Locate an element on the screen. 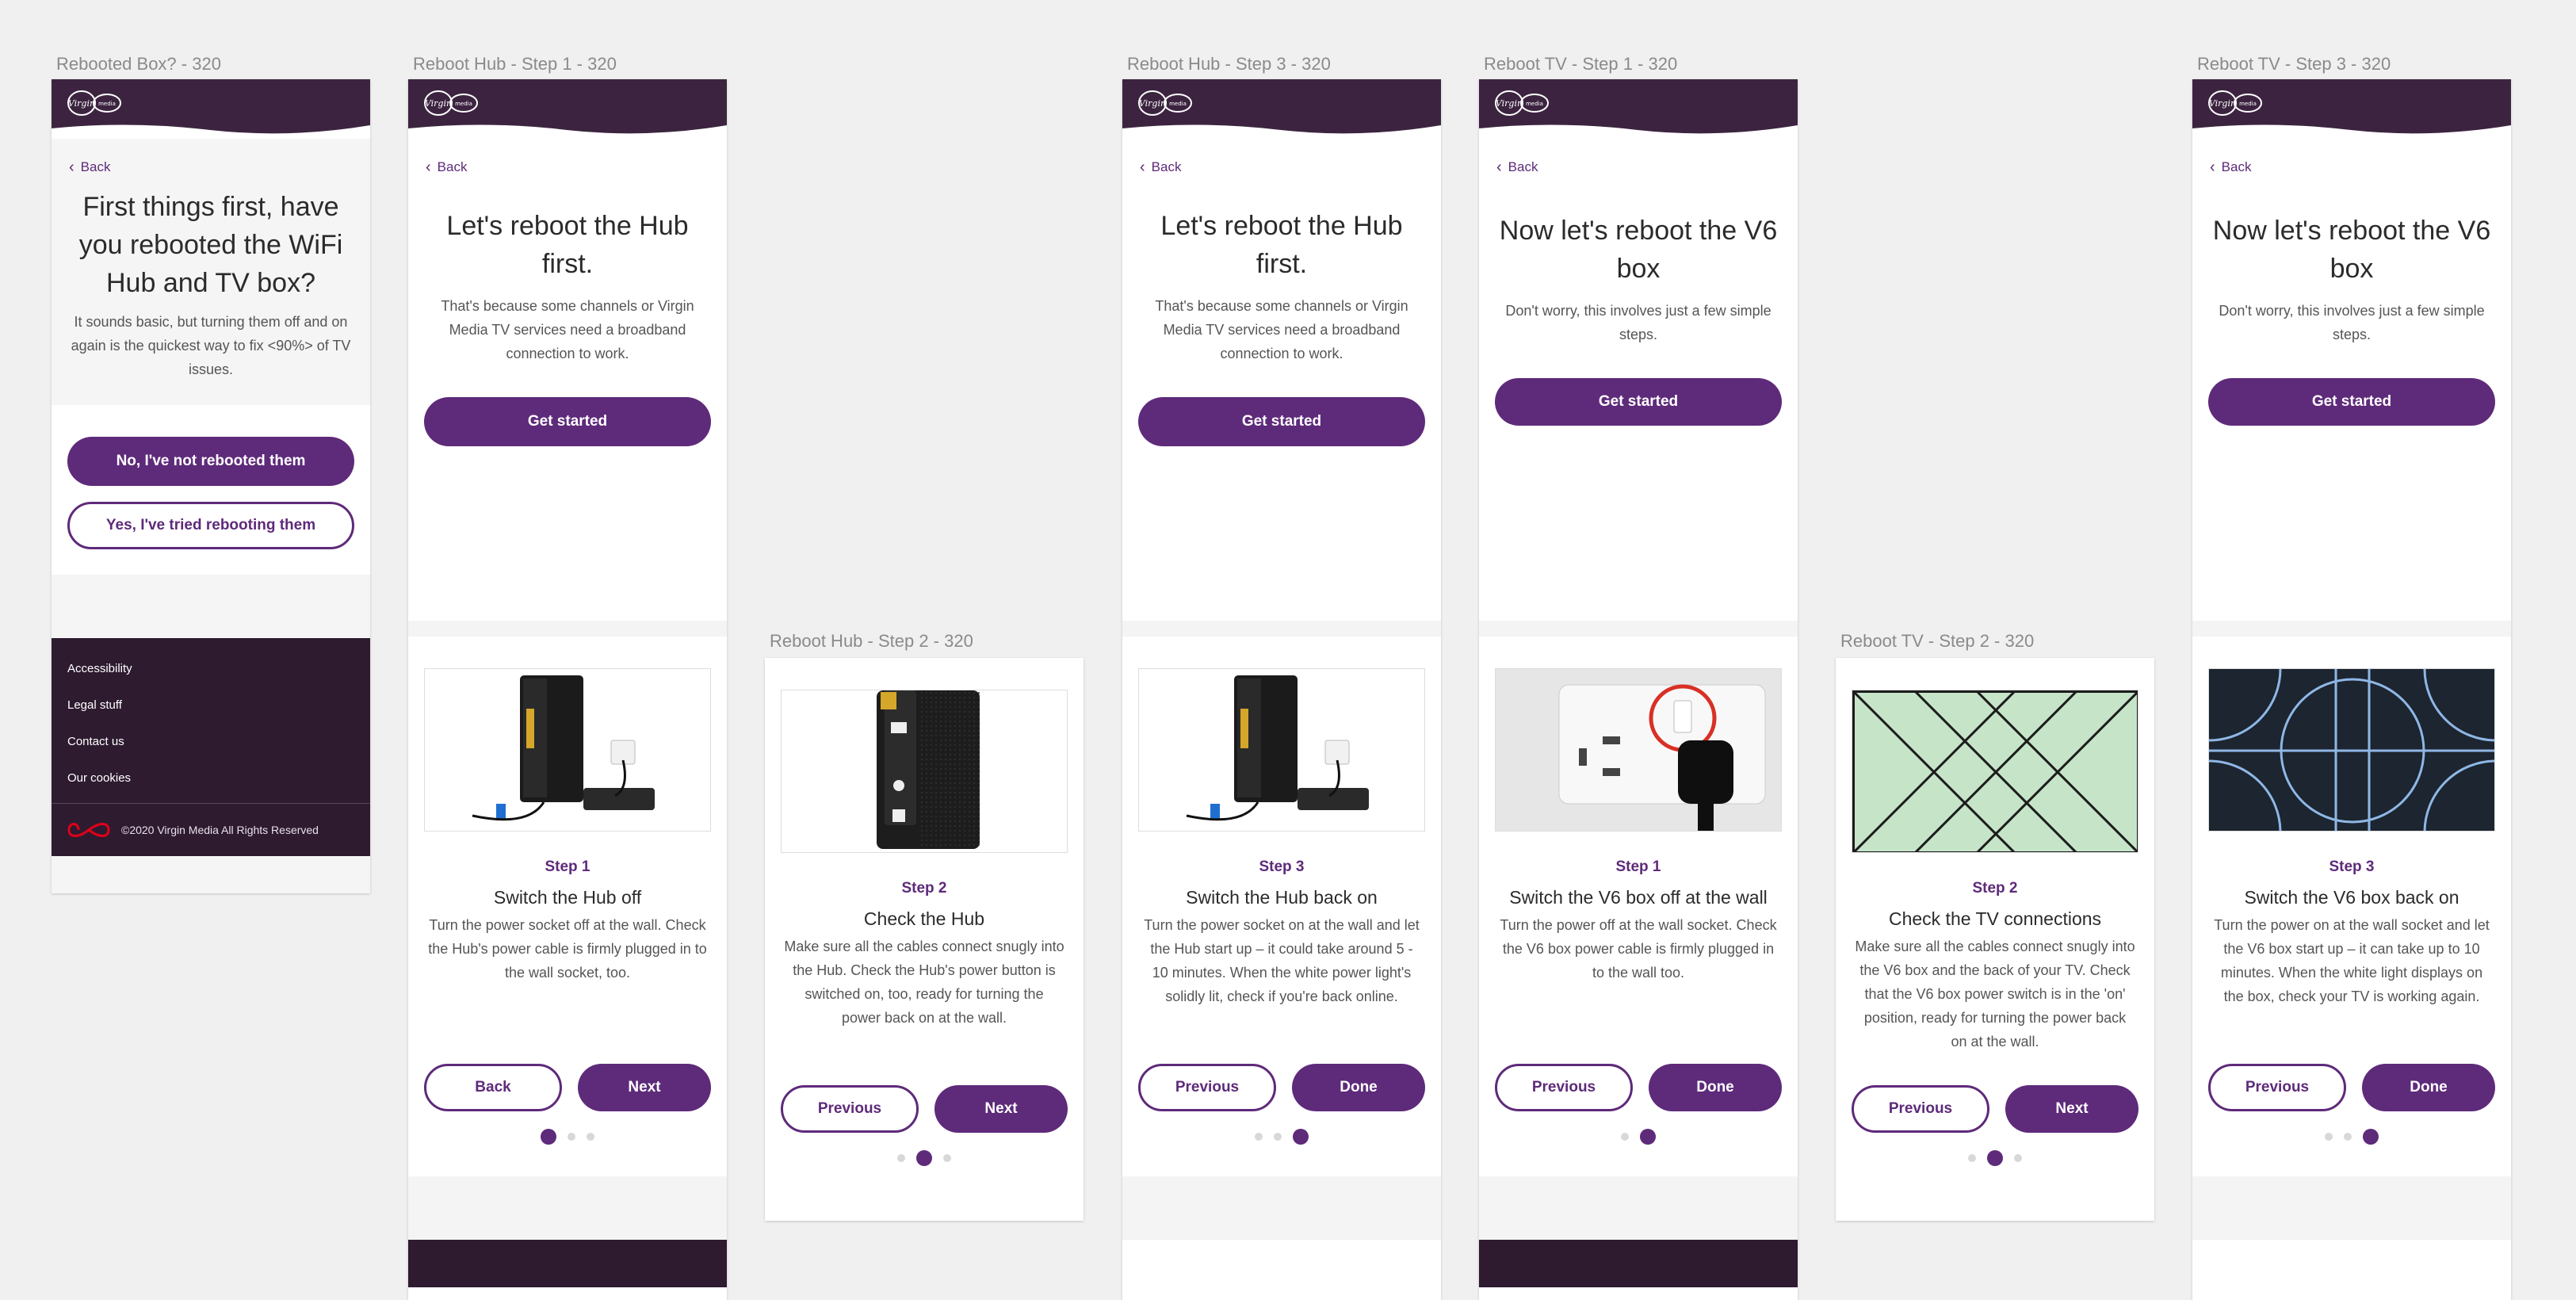  hub-image is located at coordinates (567, 750).